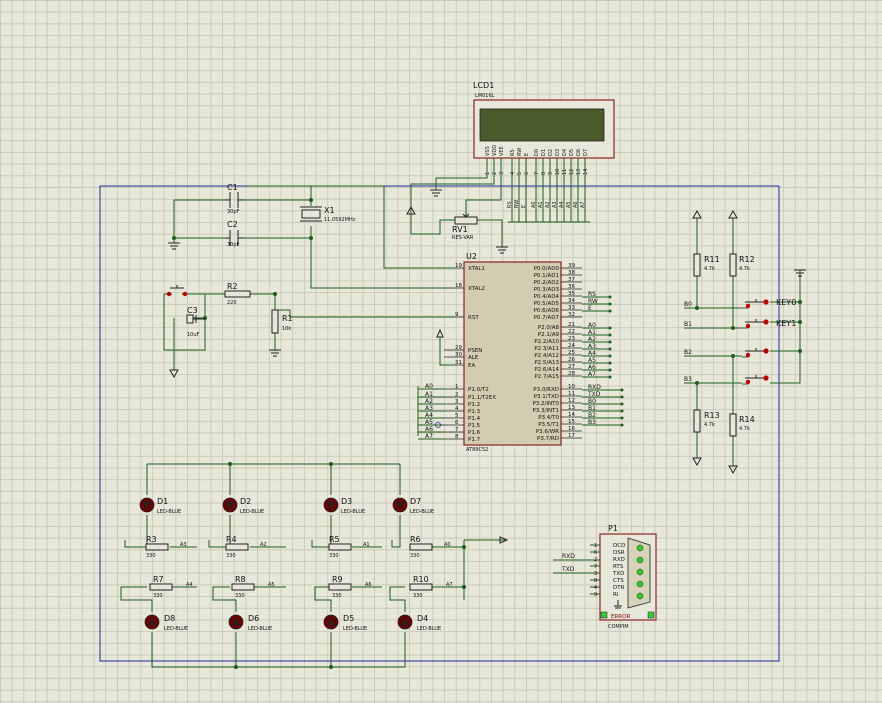 This screenshot has width=882, height=703. What do you see at coordinates (547, 311) in the screenshot?
I see `mcu-pin-name: P0.6/AD6` at bounding box center [547, 311].